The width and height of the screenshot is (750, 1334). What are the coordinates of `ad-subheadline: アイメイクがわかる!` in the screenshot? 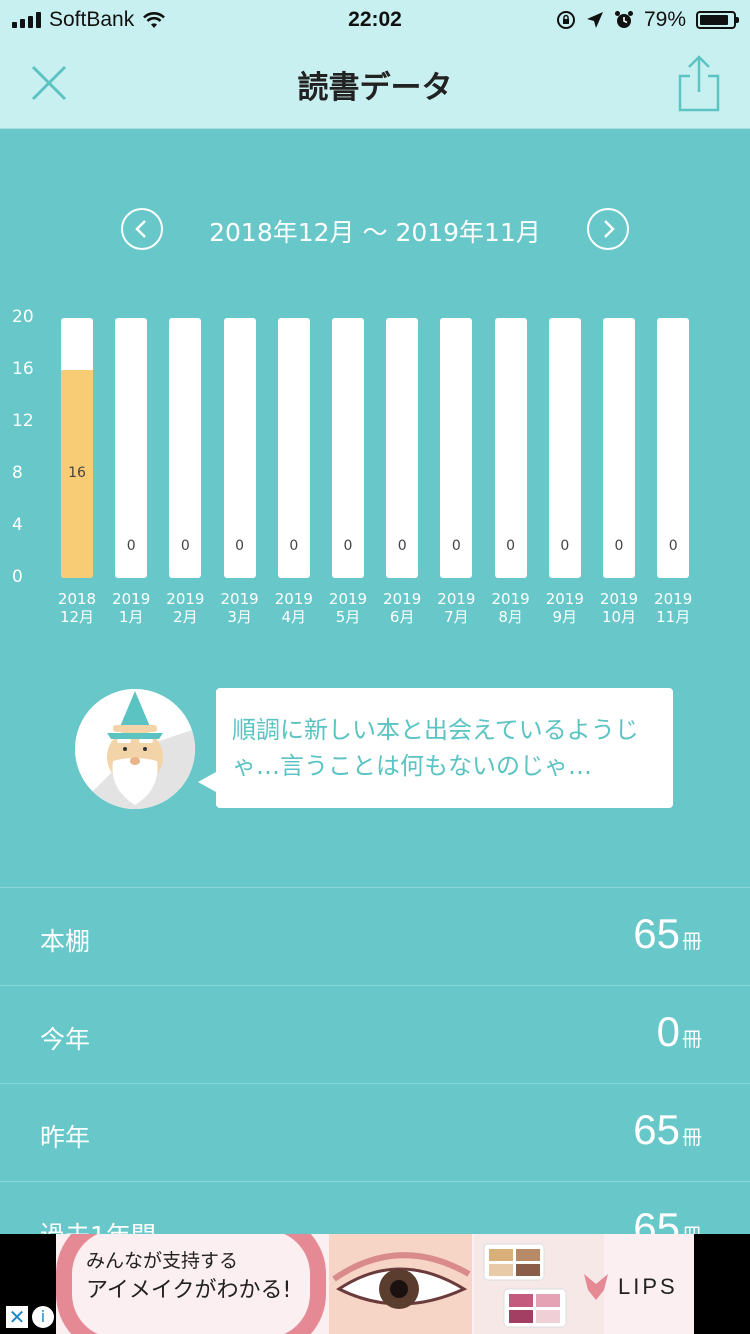 It's located at (189, 1290).